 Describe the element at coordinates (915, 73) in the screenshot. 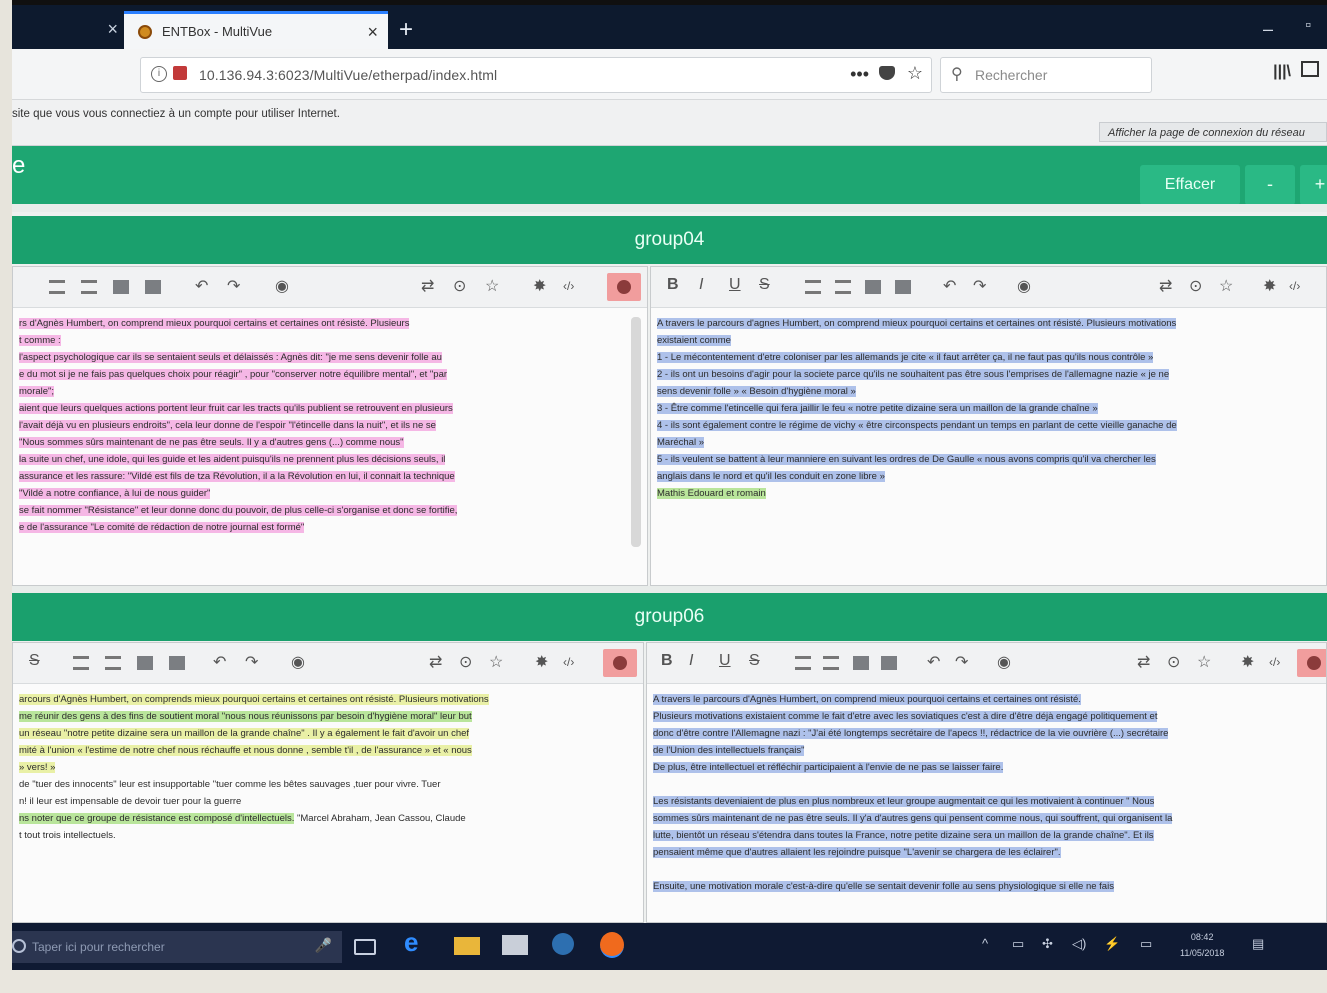

I see `bookmark-star-icon: ☆` at that location.